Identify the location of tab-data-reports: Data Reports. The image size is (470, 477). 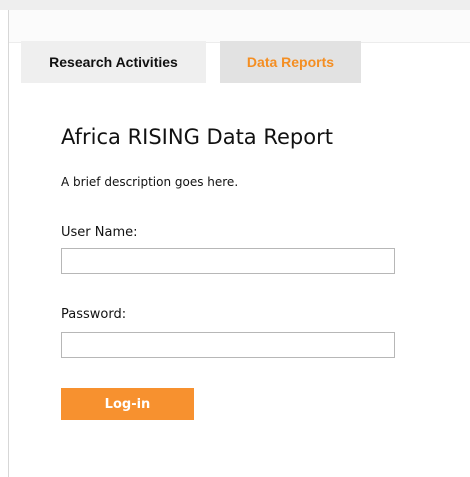
(290, 62).